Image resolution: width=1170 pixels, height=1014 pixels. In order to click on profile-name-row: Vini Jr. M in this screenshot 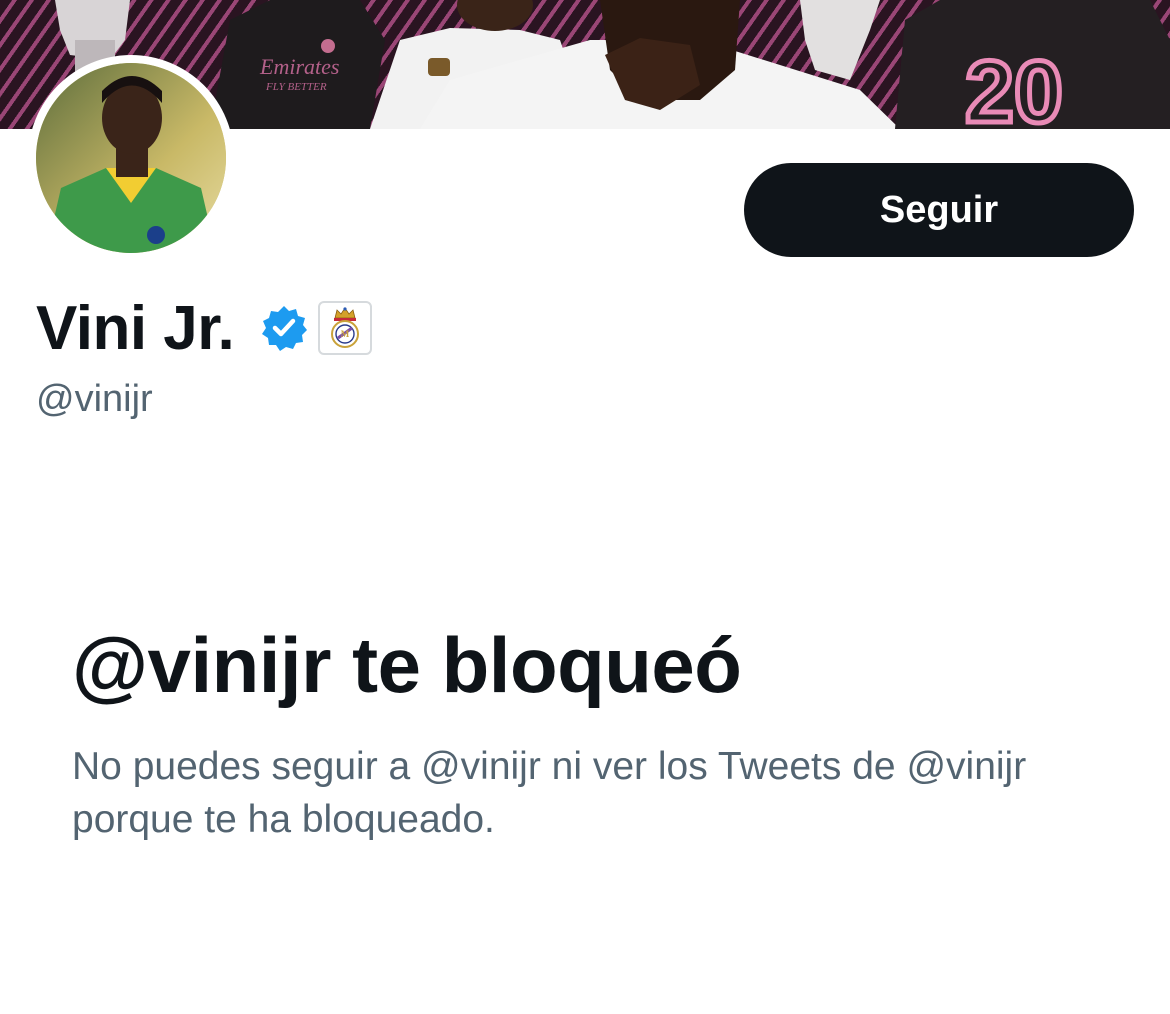, I will do `click(204, 328)`.